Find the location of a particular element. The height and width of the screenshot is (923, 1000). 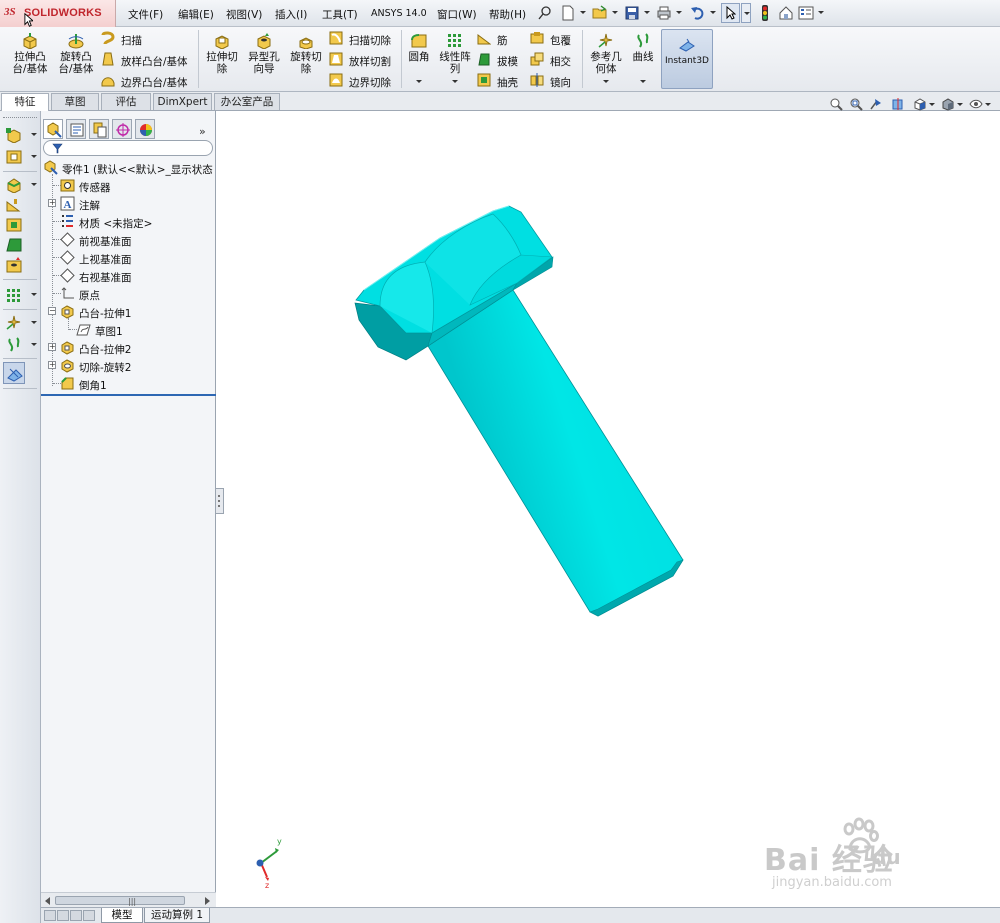

scroll-left-arrow-icon is located at coordinates (47, 901).